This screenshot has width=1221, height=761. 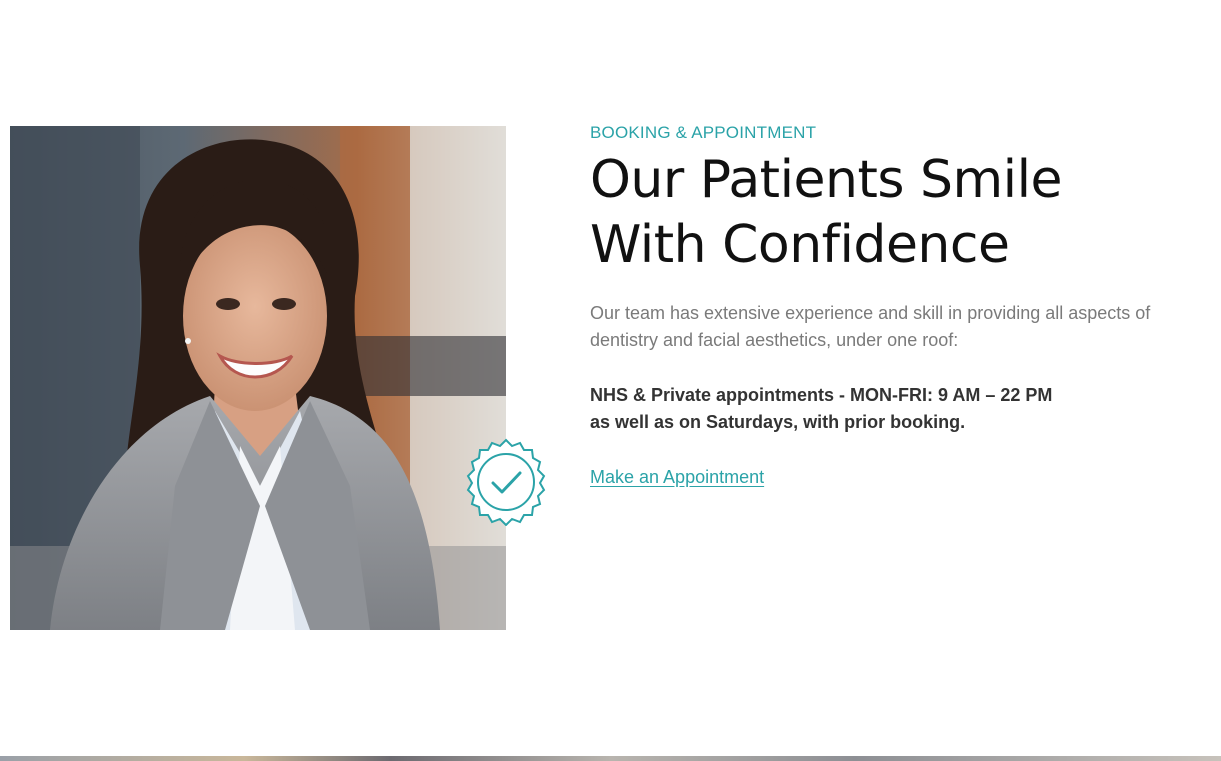 What do you see at coordinates (703, 132) in the screenshot?
I see `section-eyebrow: BOOKING & APPOINTMENT` at bounding box center [703, 132].